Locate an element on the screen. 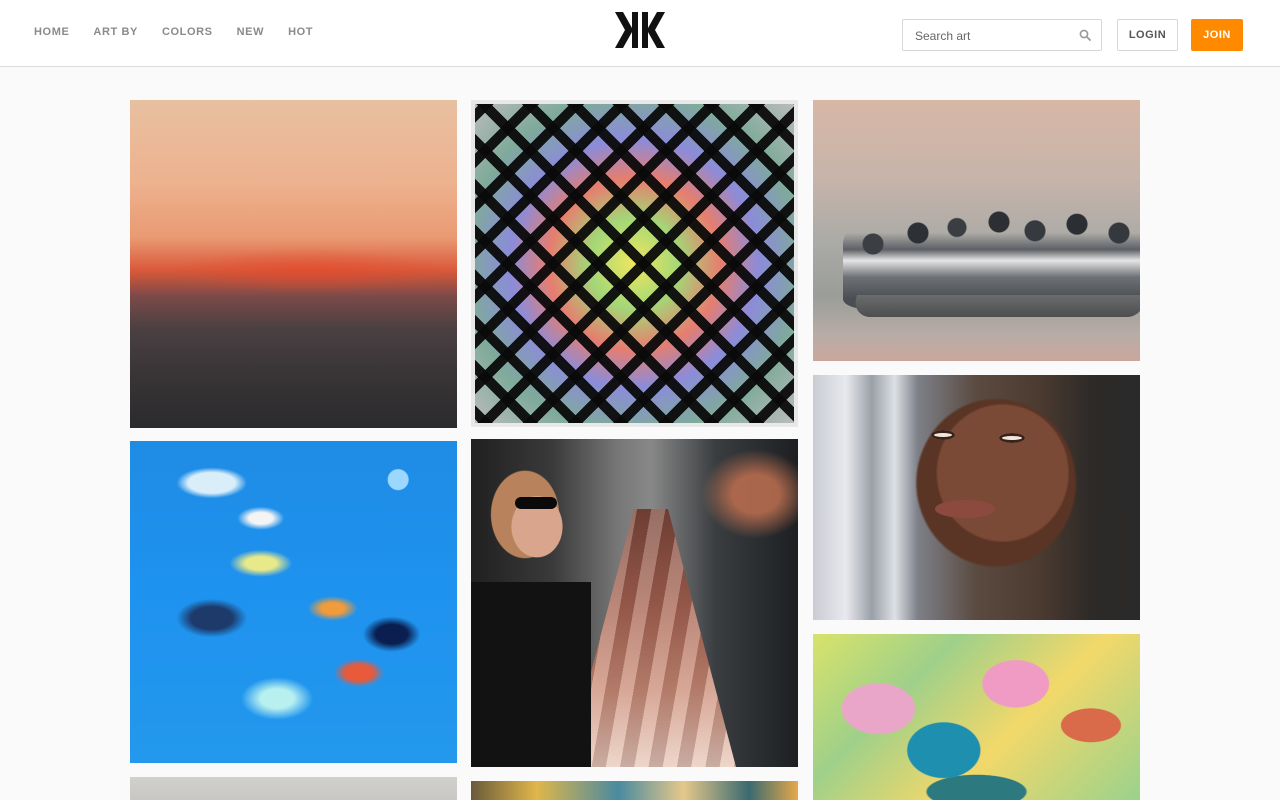 The image size is (1280, 800). search-icon is located at coordinates (1085, 35).